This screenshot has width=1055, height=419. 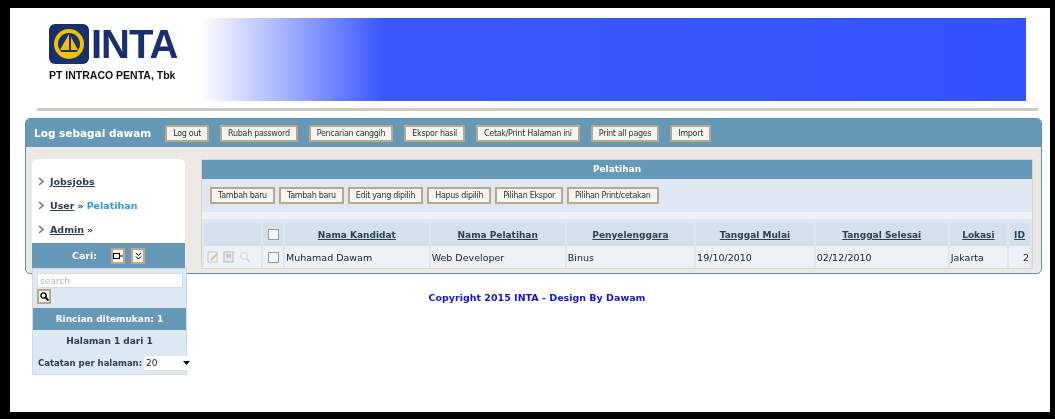 What do you see at coordinates (537, 297) in the screenshot?
I see `copyright-text: Copyright 2015 INTA - Design By Dawam` at bounding box center [537, 297].